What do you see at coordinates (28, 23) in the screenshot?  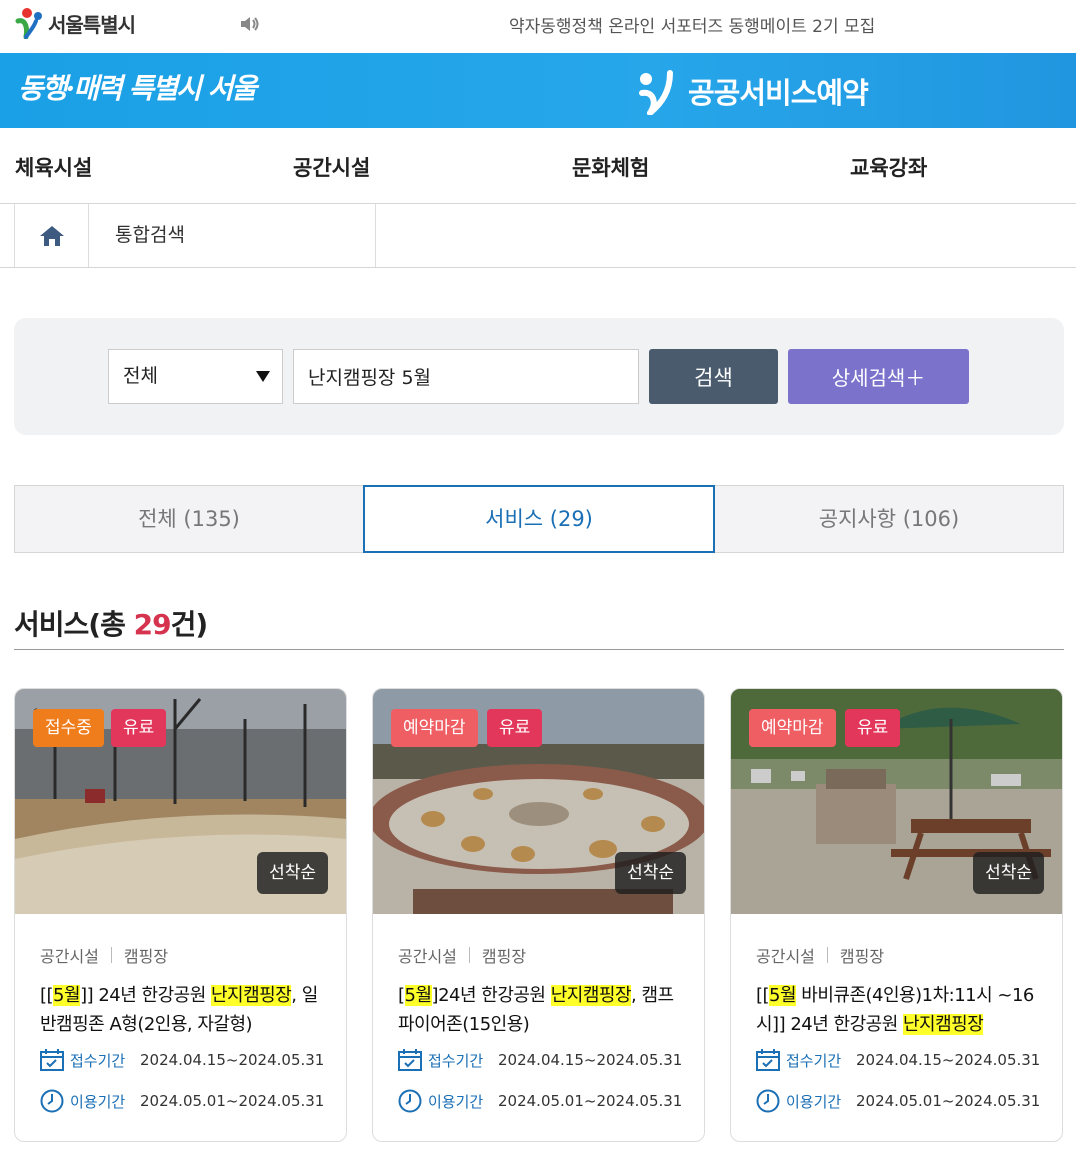 I see `seoul-logo-icon` at bounding box center [28, 23].